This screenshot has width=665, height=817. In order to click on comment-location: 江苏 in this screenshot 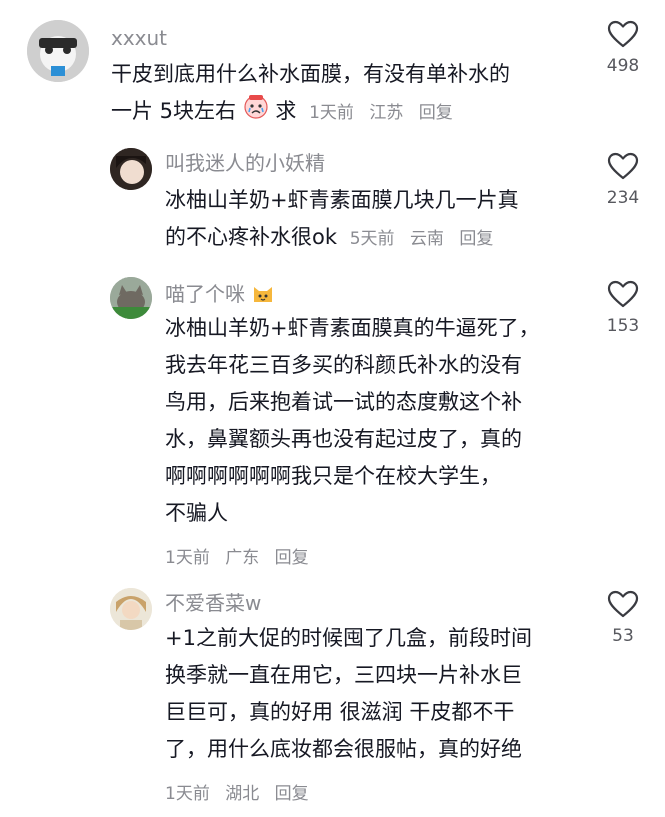, I will do `click(386, 113)`.